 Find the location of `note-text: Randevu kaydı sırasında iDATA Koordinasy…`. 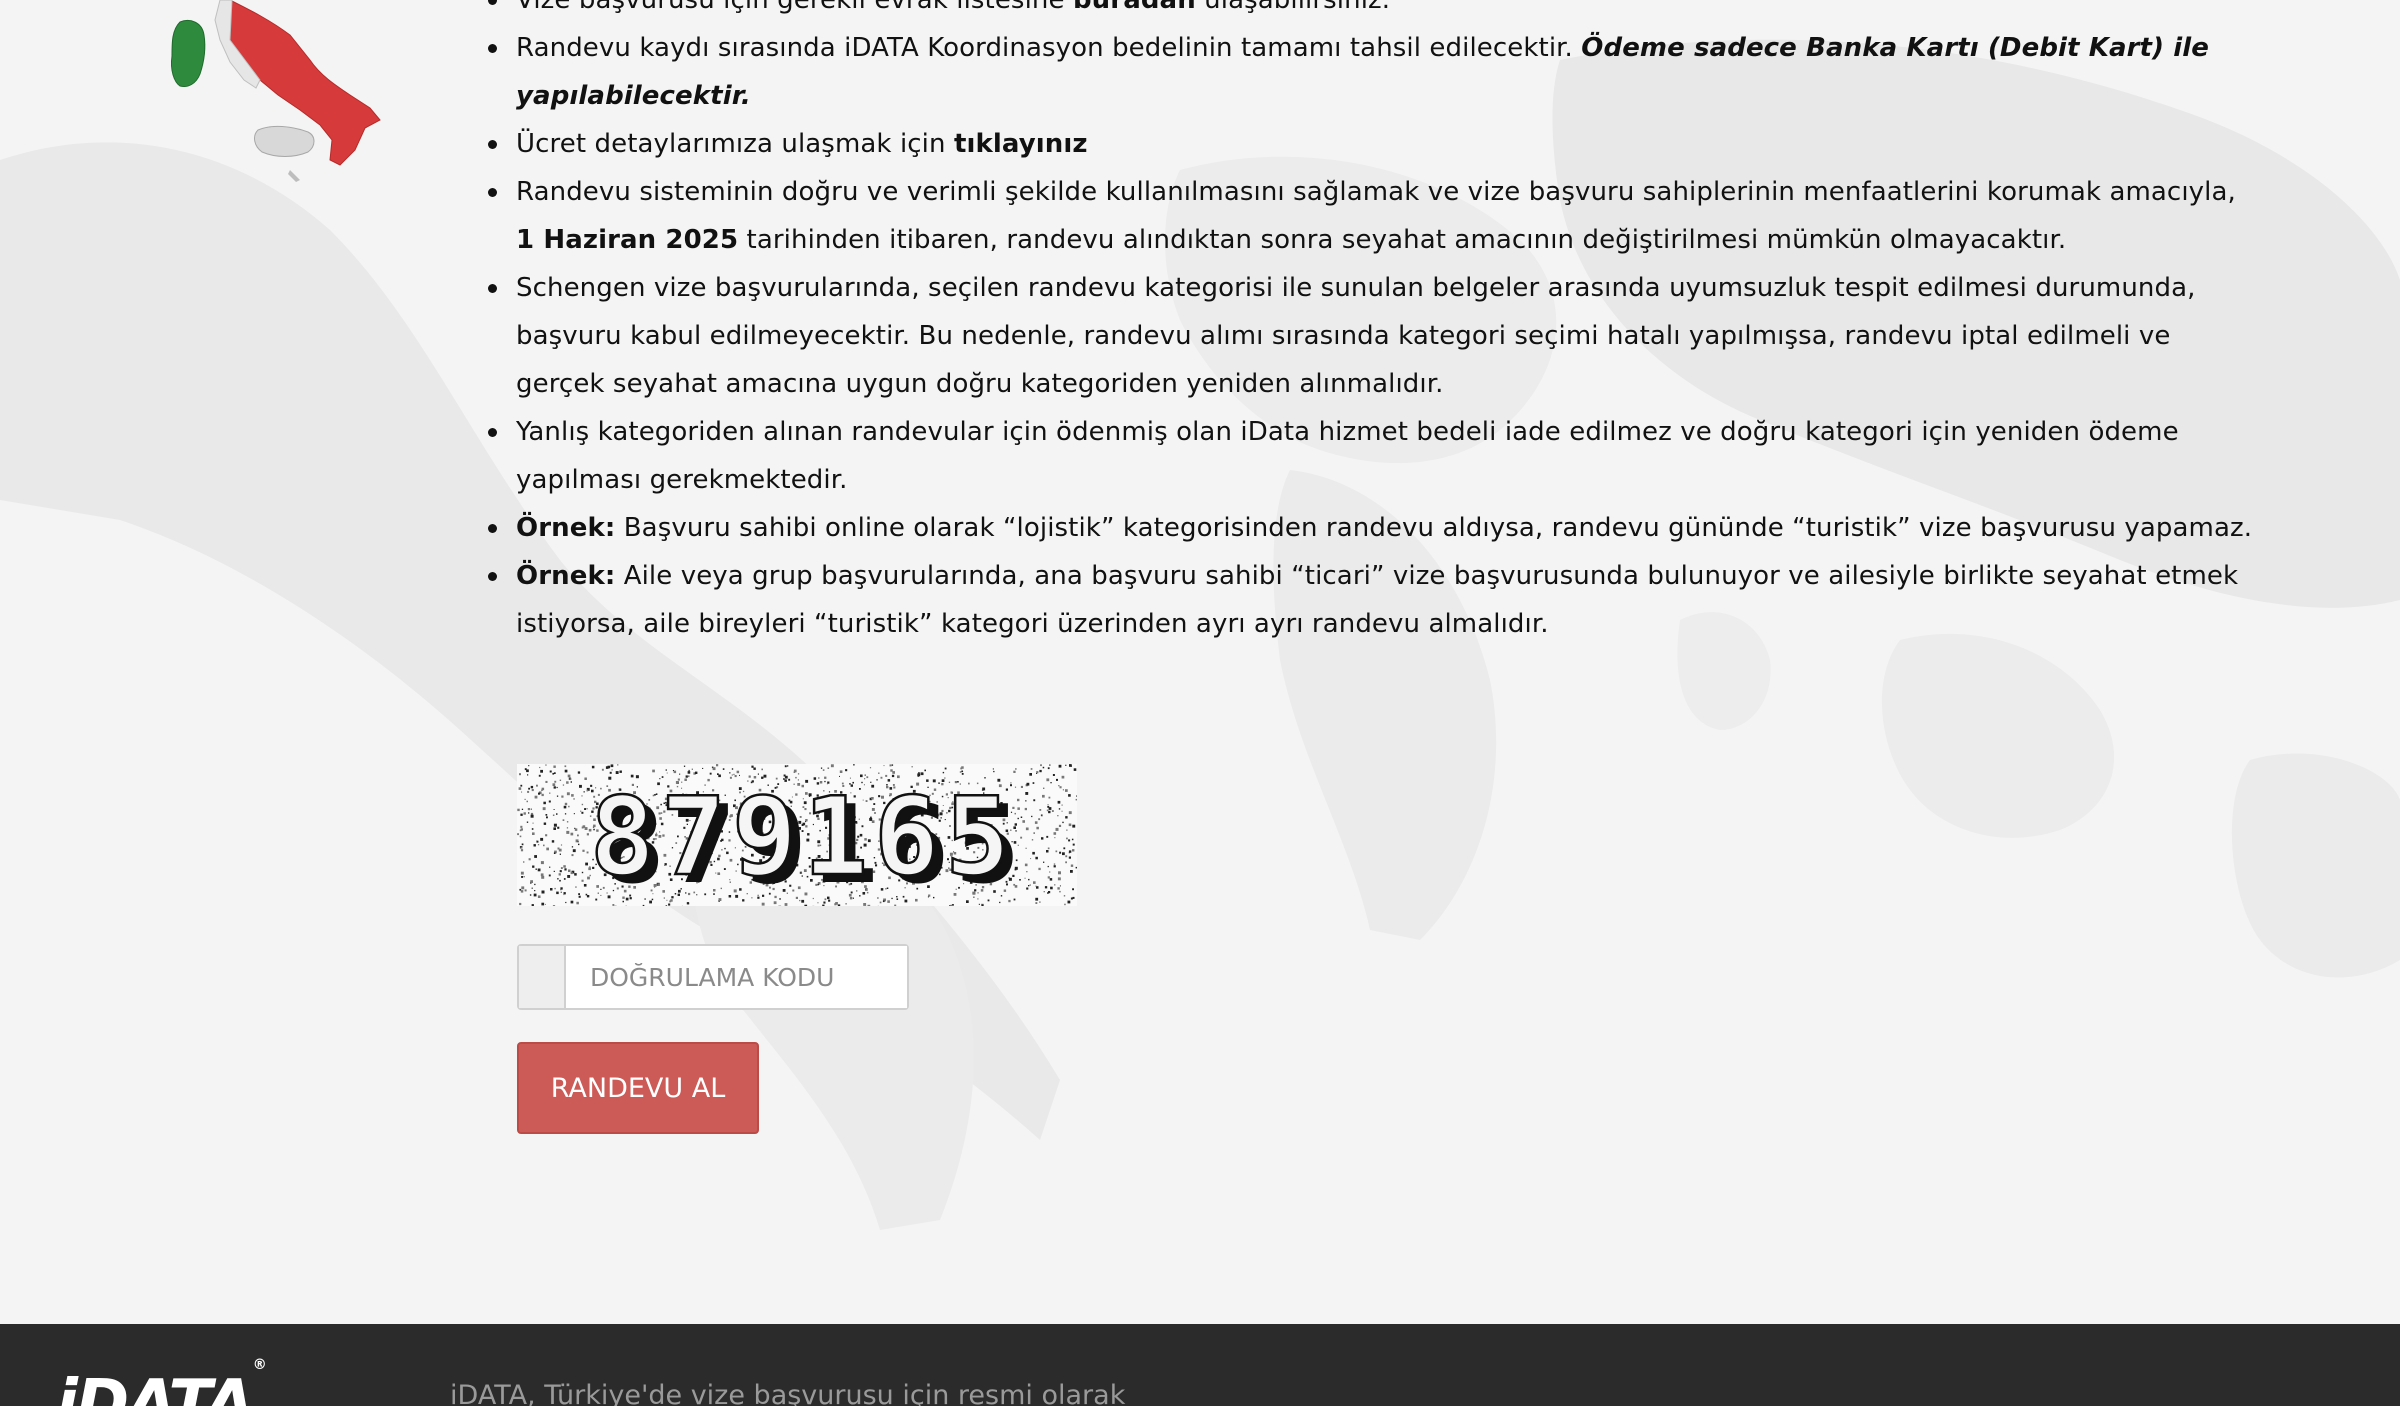

note-text: Randevu kaydı sırasında iDATA Koordinasy… is located at coordinates (1049, 48).